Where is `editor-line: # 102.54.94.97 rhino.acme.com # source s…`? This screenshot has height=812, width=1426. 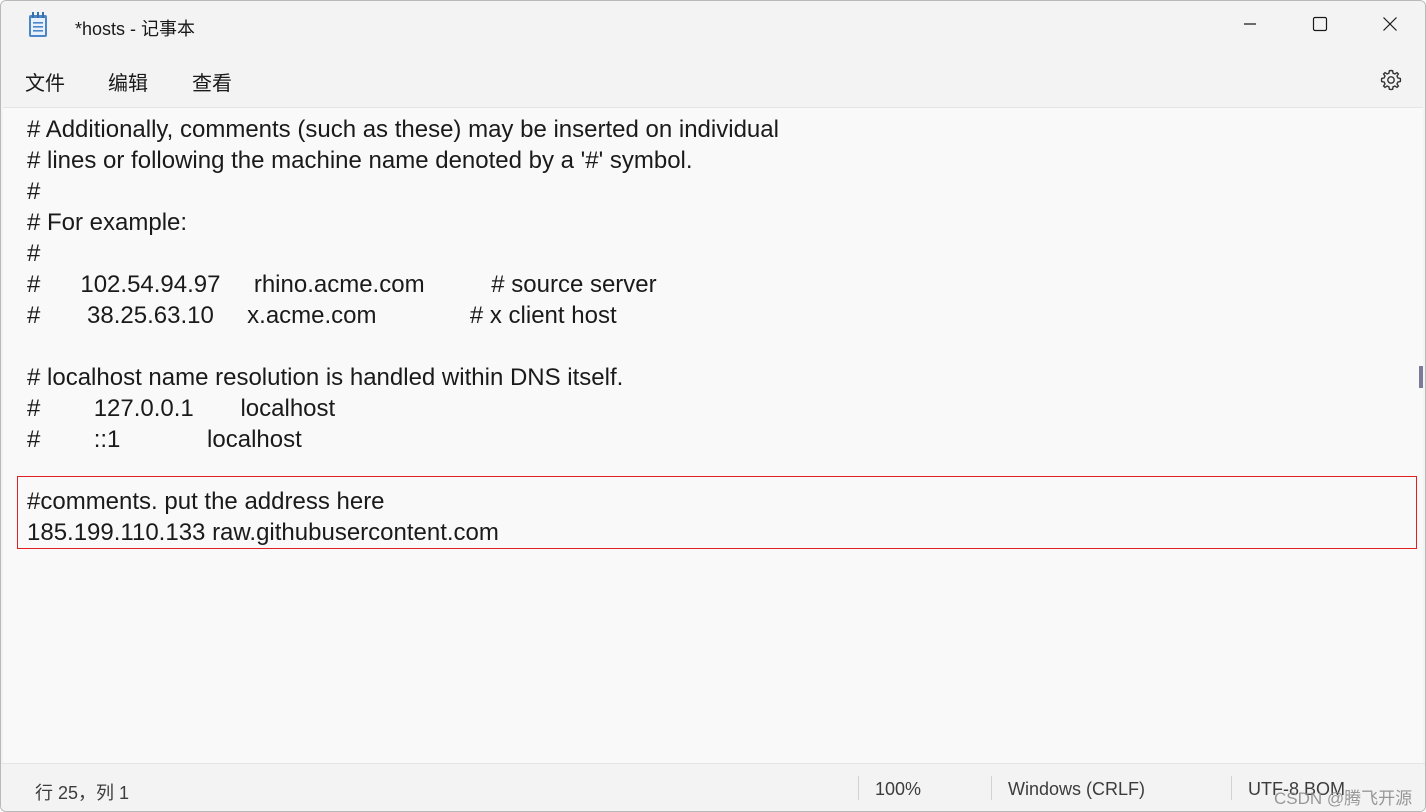
editor-line: # 102.54.94.97 rhino.acme.com # source s… is located at coordinates (403, 284).